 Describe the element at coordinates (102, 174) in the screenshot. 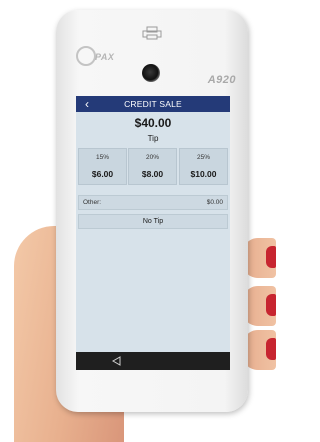

I see `tip-value: $6.00` at that location.